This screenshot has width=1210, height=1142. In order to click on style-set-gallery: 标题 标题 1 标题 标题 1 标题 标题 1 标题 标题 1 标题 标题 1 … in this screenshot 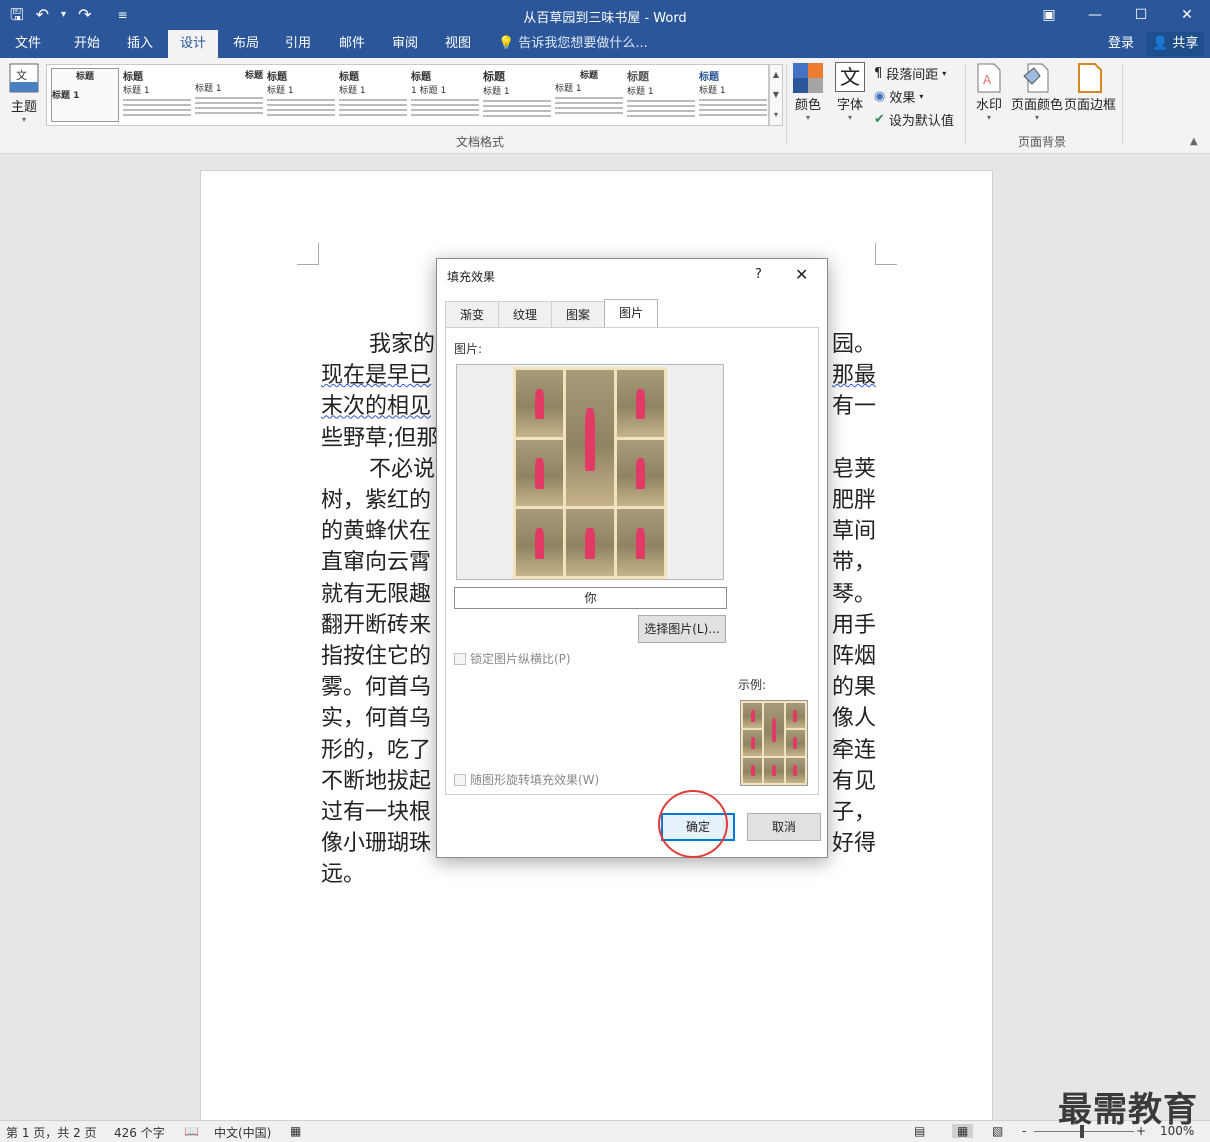, I will do `click(407, 95)`.